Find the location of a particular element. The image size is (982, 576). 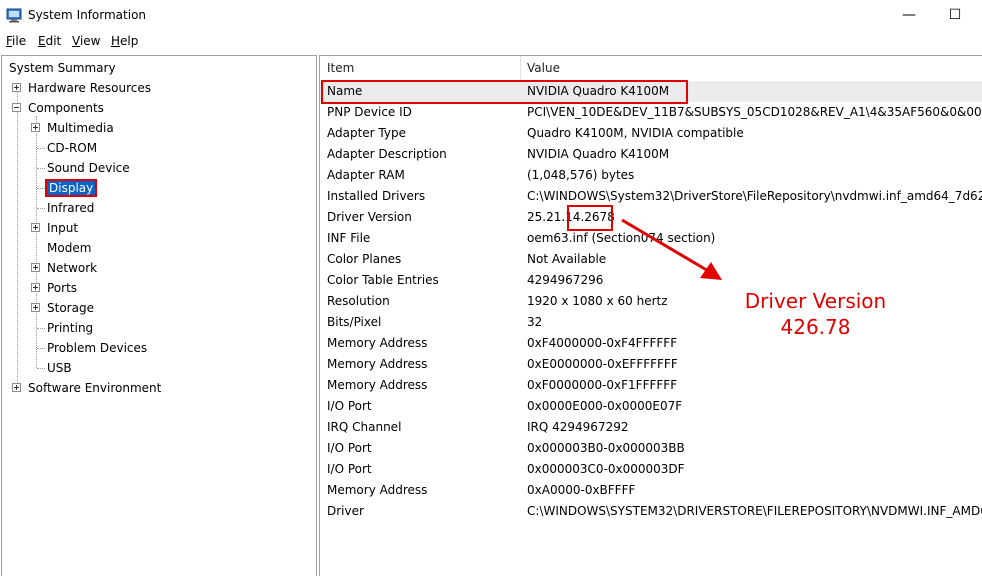

cell-item: Resolution is located at coordinates (358, 301).